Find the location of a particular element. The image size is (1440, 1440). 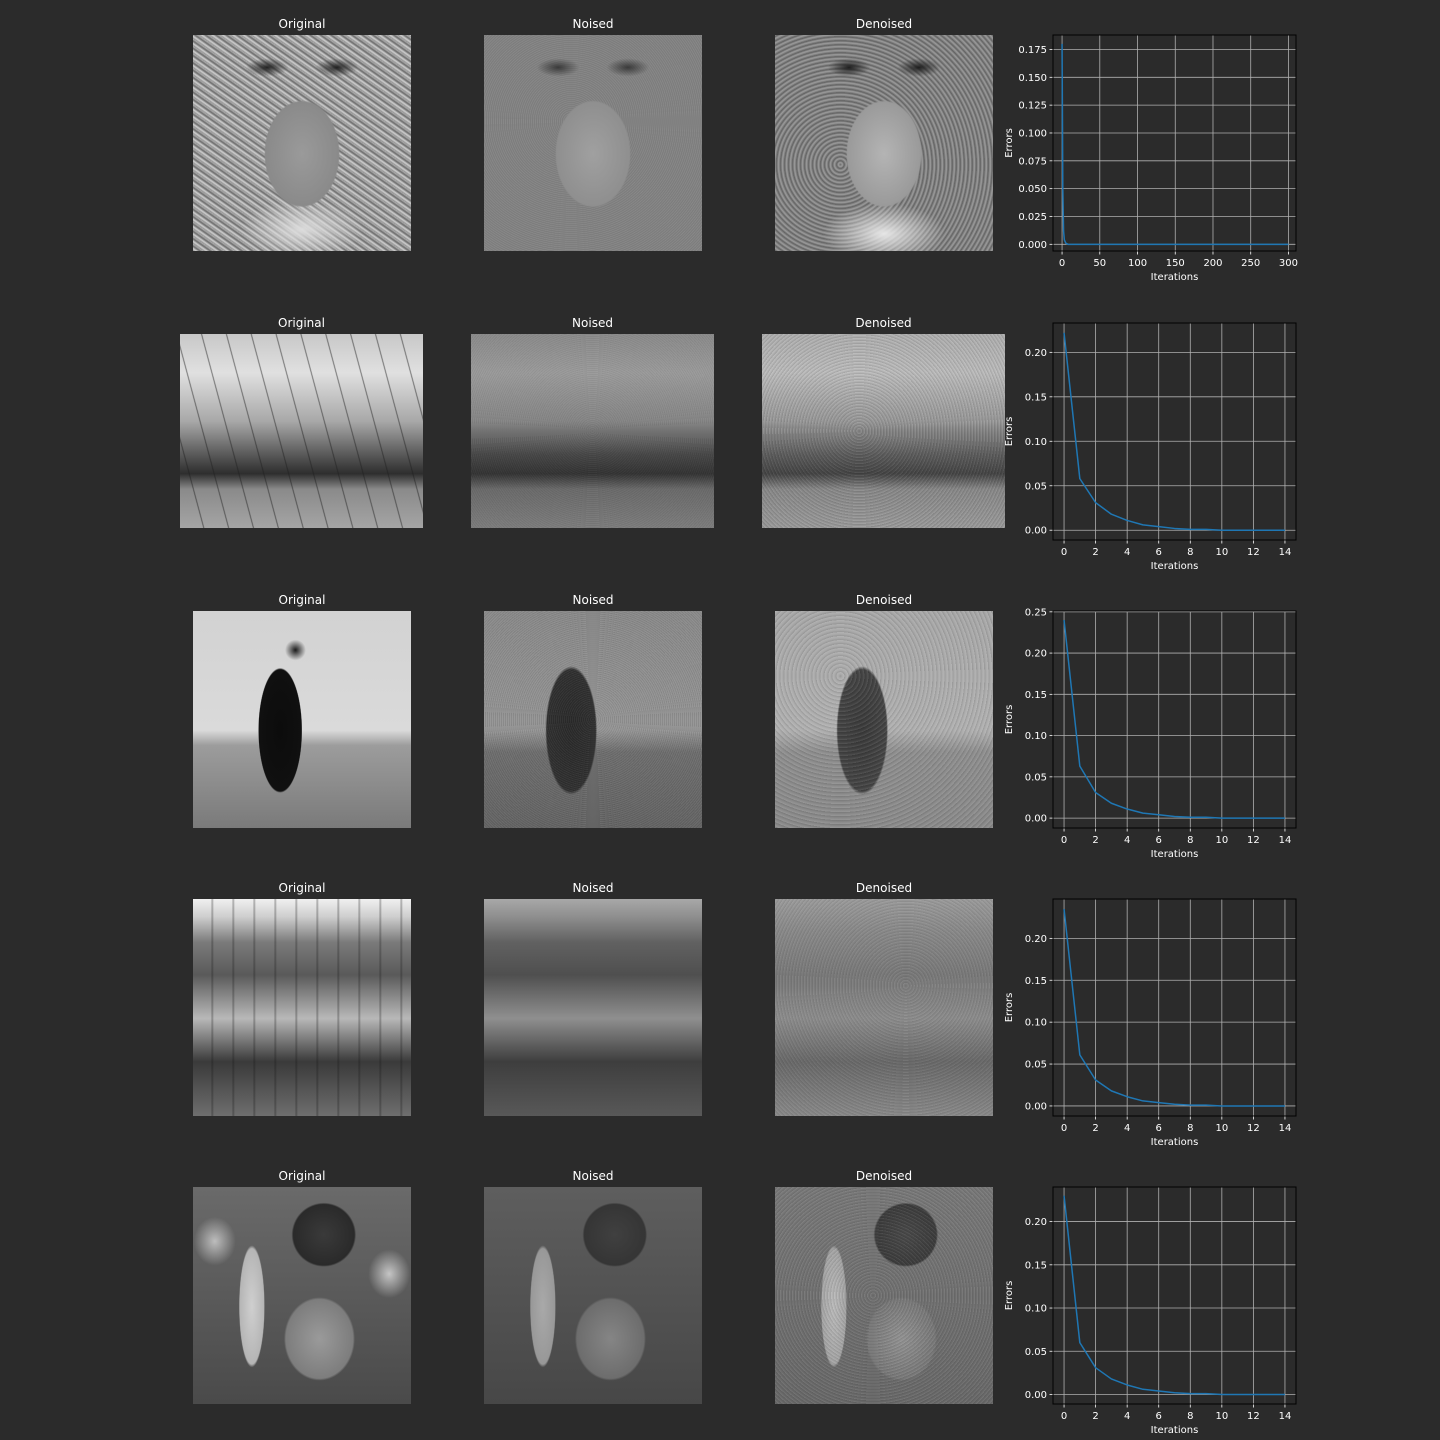

plot-area is located at coordinates (1174, 1295).